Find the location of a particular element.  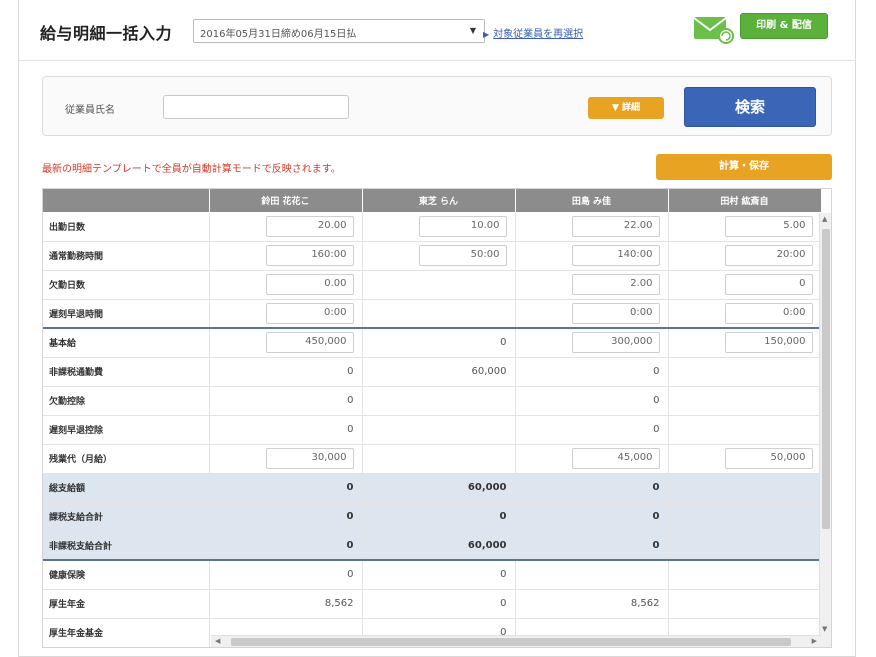

employee-name-input is located at coordinates (256, 107).